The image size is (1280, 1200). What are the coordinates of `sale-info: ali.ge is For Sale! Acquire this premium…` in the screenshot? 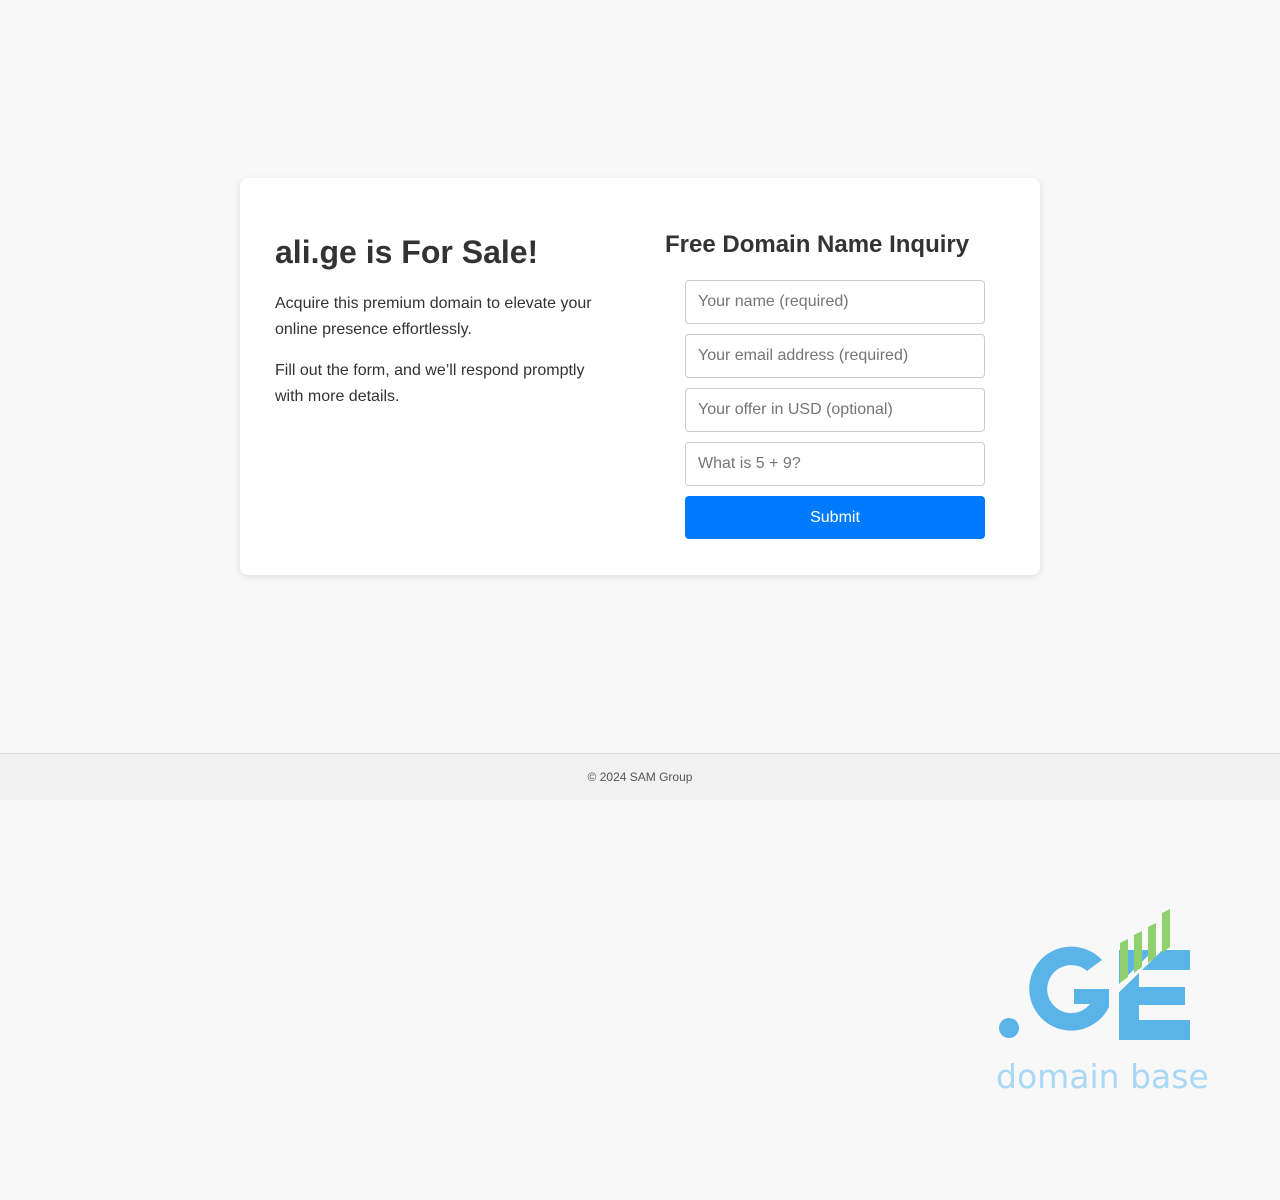 It's located at (440, 321).